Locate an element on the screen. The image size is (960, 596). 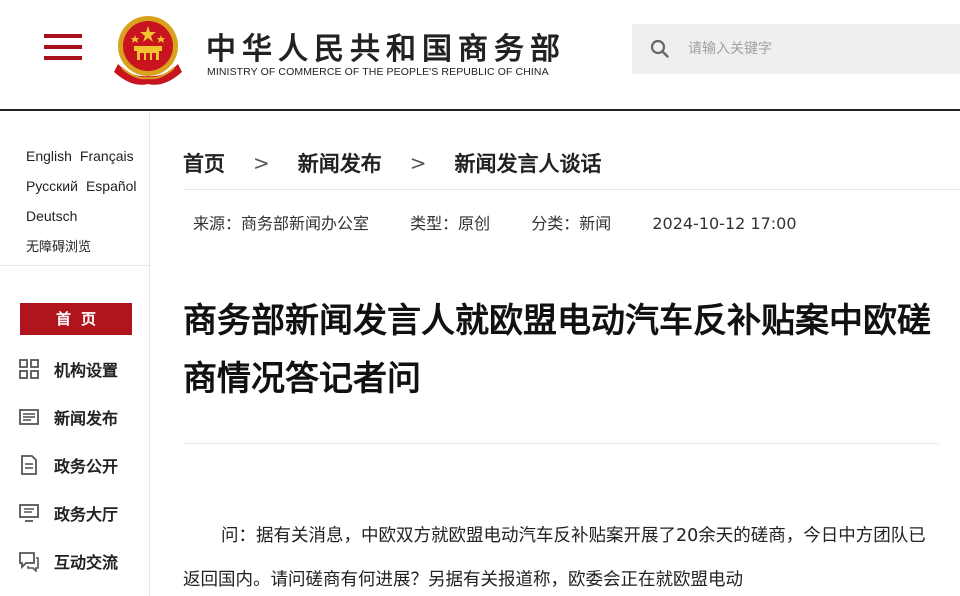
breadcrumb-news: 新闻发布 is located at coordinates (340, 163).